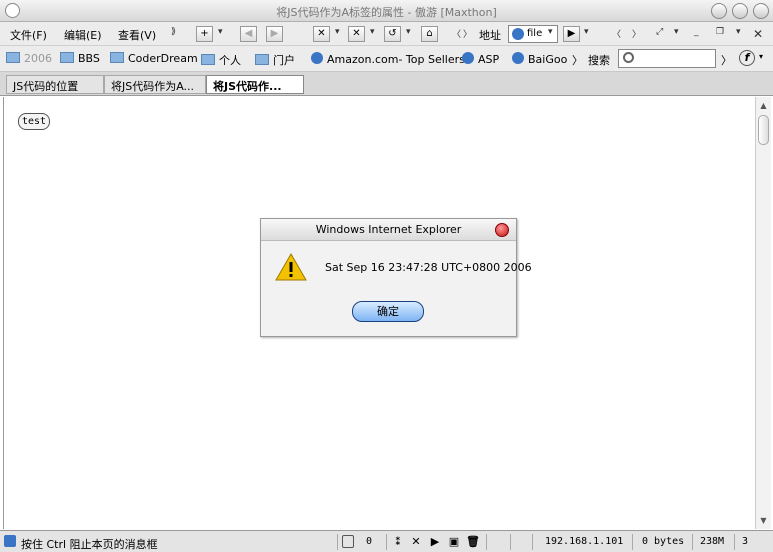 This screenshot has height=552, width=773. What do you see at coordinates (758, 34) in the screenshot?
I see `close-icon: ✕` at bounding box center [758, 34].